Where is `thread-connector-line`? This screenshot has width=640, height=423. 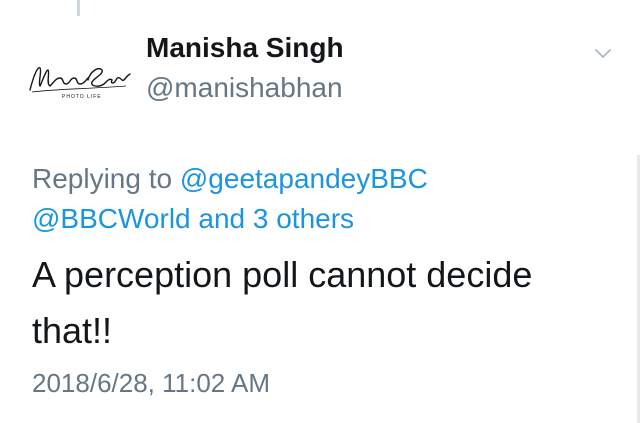
thread-connector-line is located at coordinates (78, 8).